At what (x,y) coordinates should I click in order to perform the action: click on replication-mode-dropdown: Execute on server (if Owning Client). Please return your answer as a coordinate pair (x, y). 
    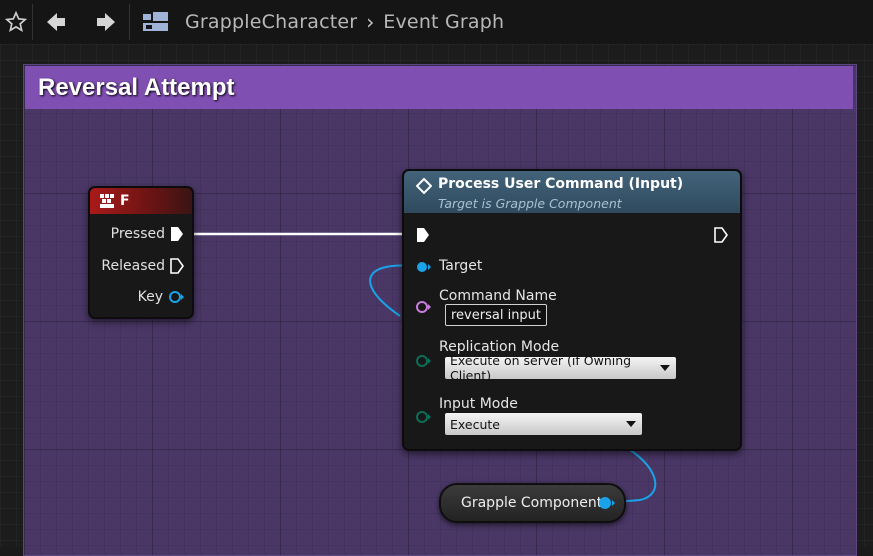
    Looking at the image, I should click on (560, 368).